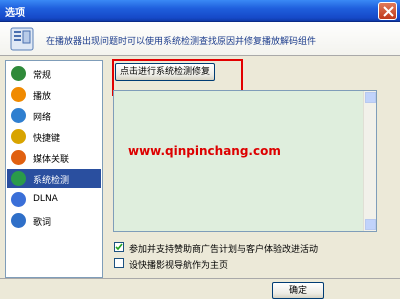 This screenshot has width=400, height=299. Describe the element at coordinates (200, 11) in the screenshot. I see `title-bar: 选项` at that location.